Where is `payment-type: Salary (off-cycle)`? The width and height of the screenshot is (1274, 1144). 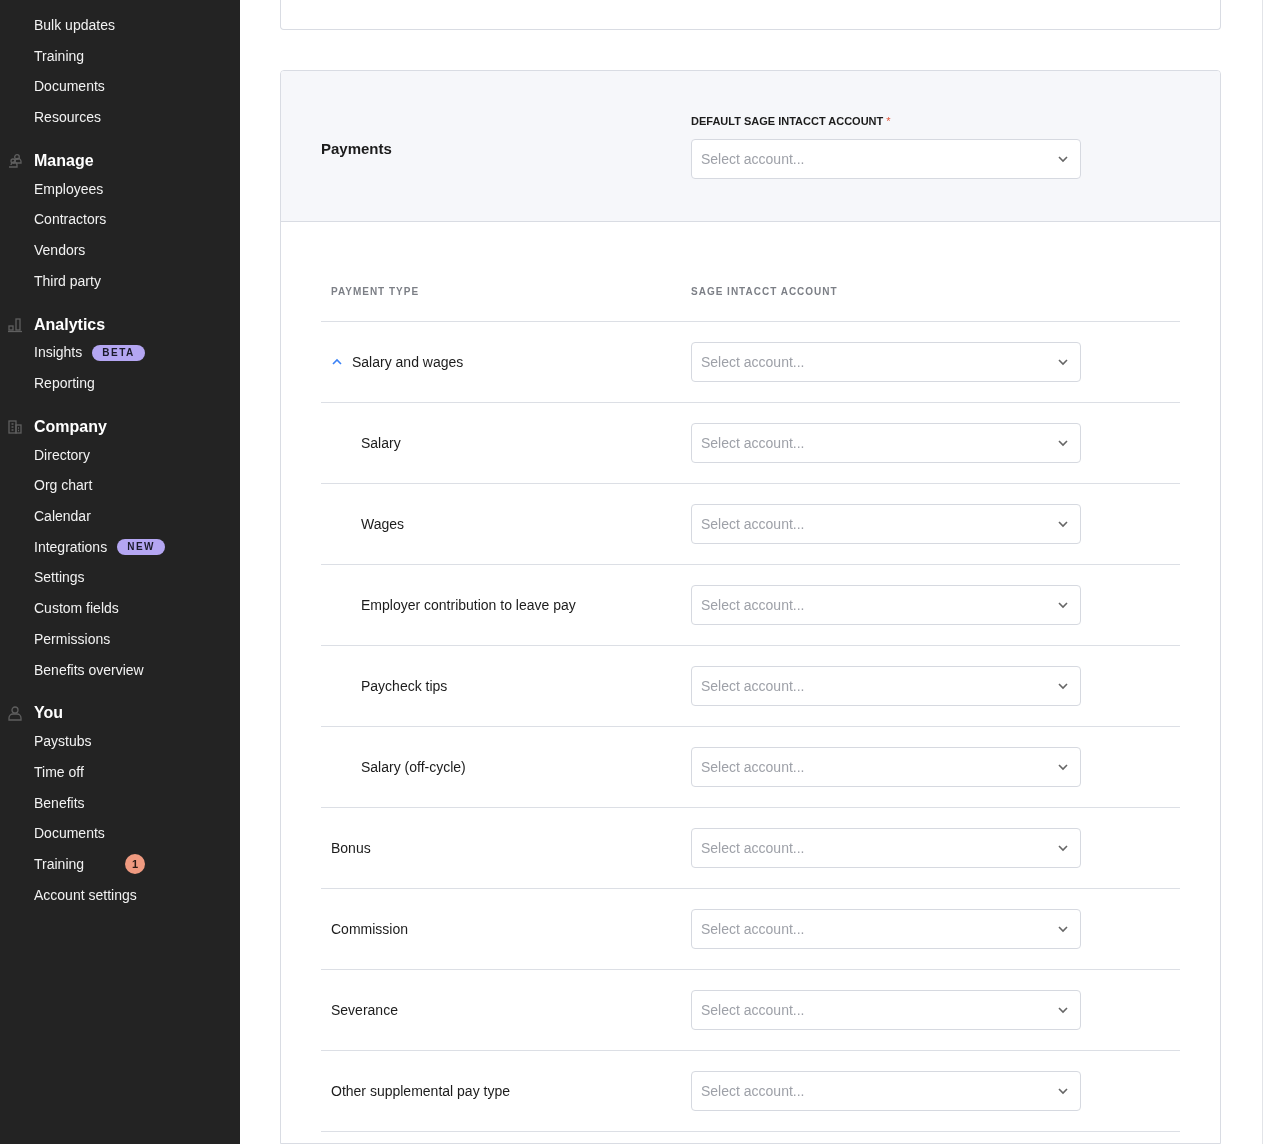
payment-type: Salary (off-cycle) is located at coordinates (413, 767).